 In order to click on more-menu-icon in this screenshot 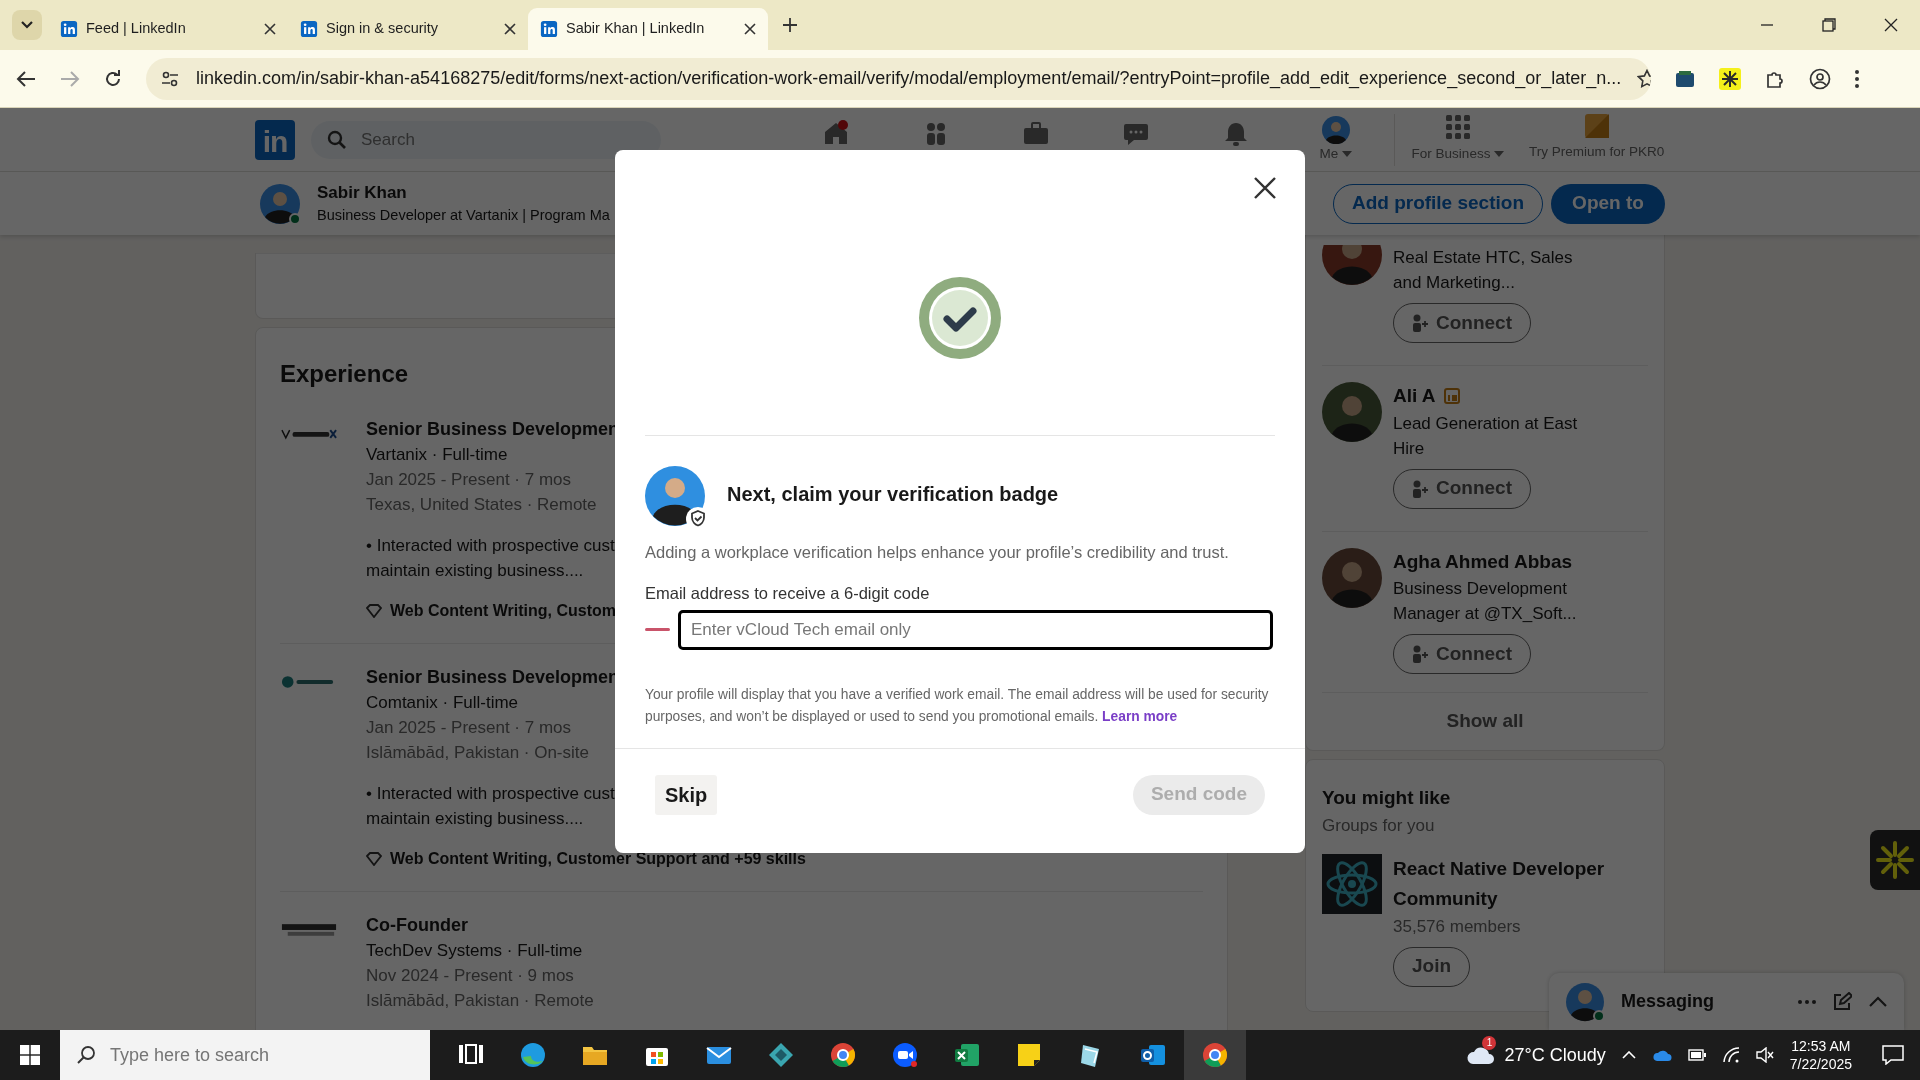, I will do `click(1857, 78)`.